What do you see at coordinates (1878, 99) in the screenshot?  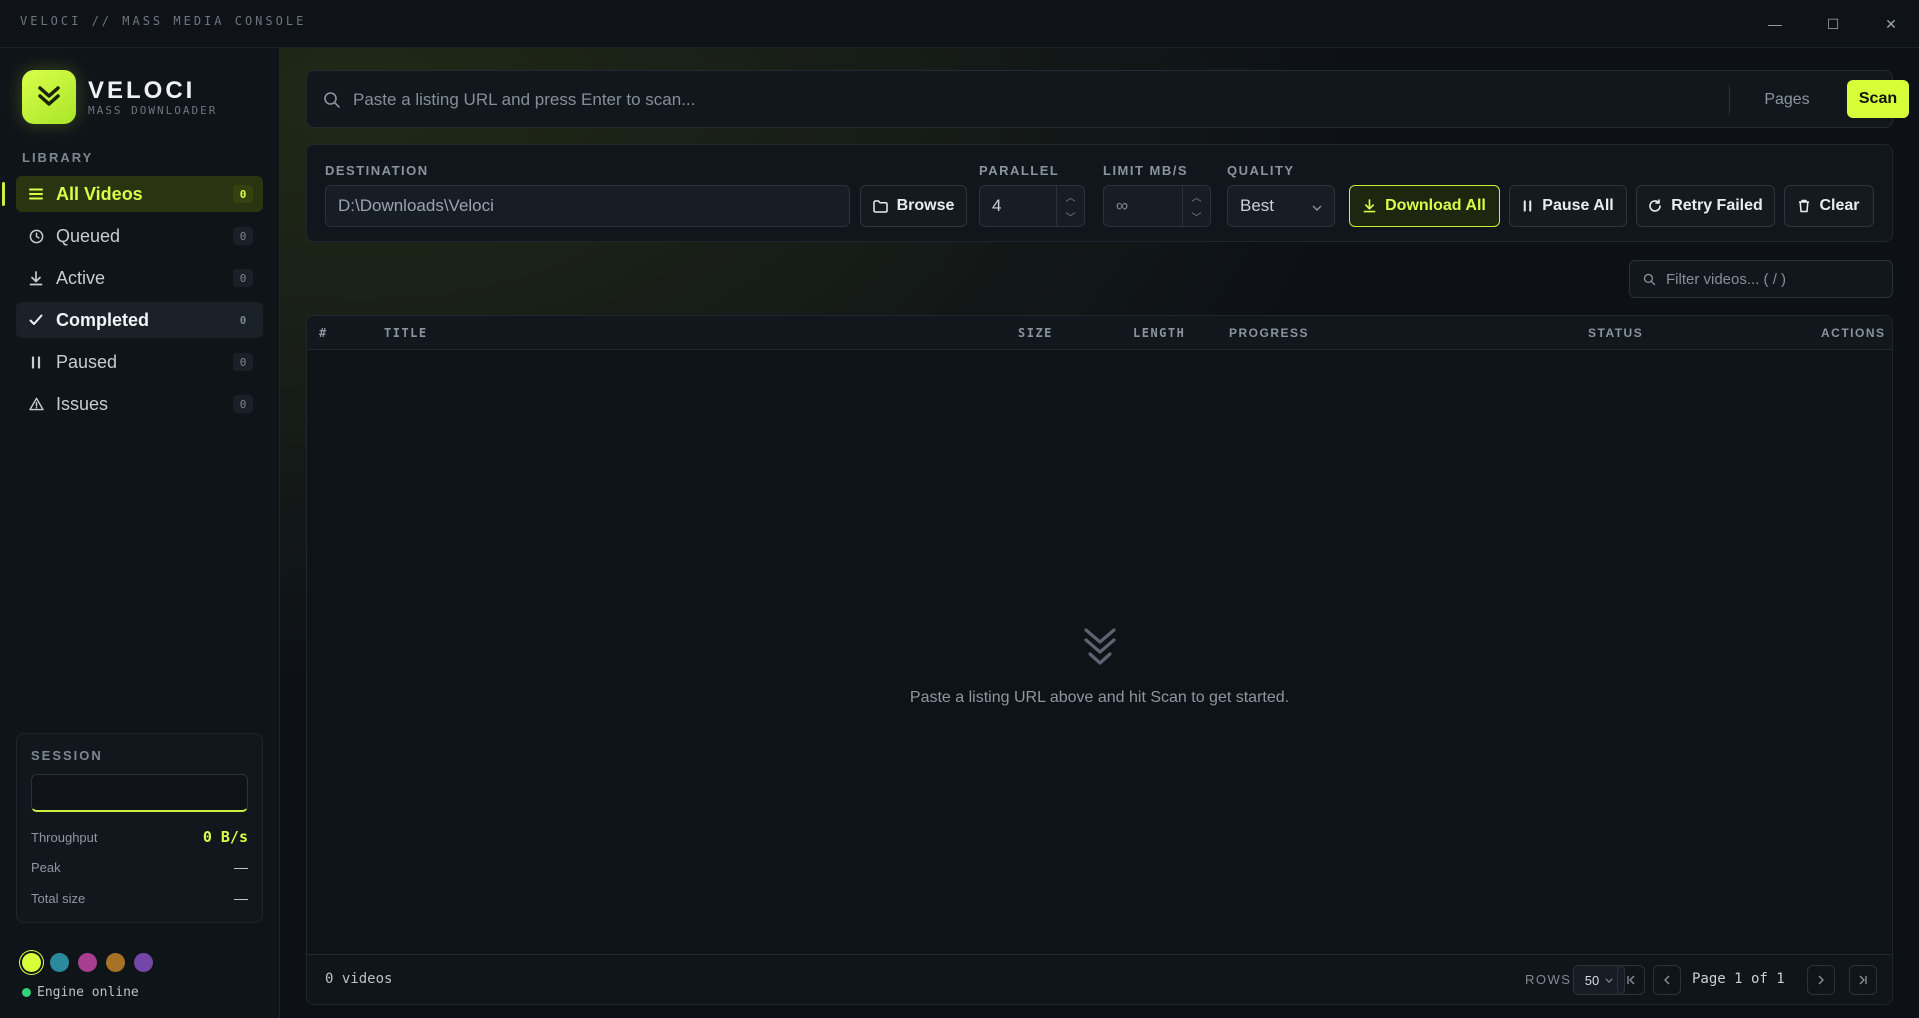 I see `scan-button: Scan` at bounding box center [1878, 99].